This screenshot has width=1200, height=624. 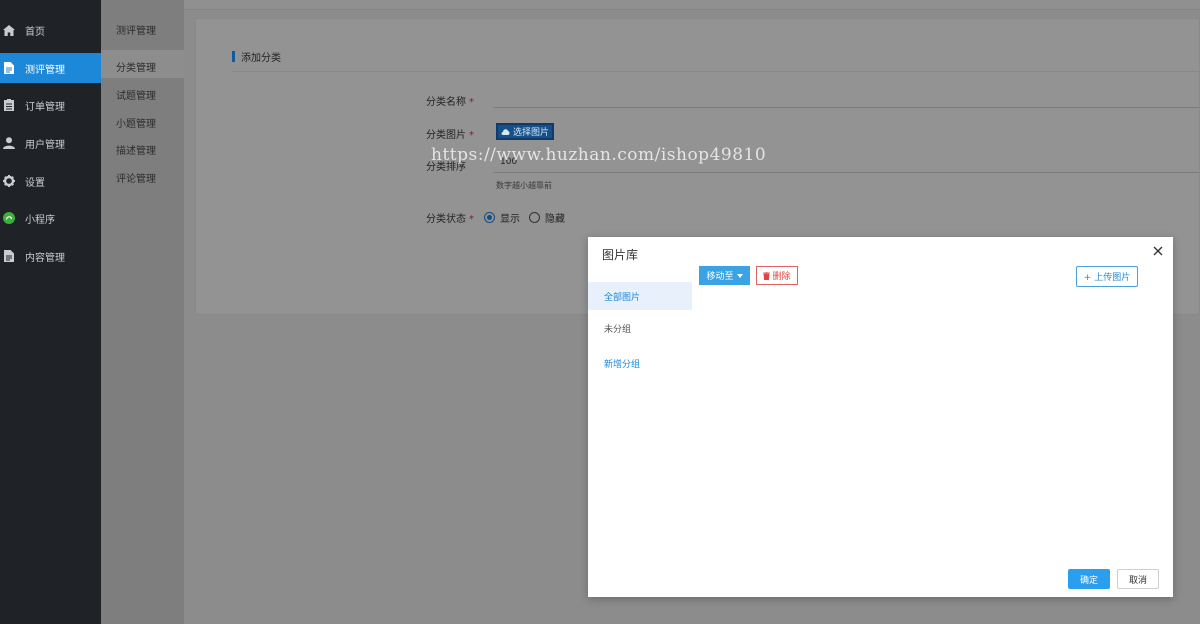 What do you see at coordinates (599, 155) in the screenshot?
I see `watermark-text: https://www.huzhan.com/ishop49810` at bounding box center [599, 155].